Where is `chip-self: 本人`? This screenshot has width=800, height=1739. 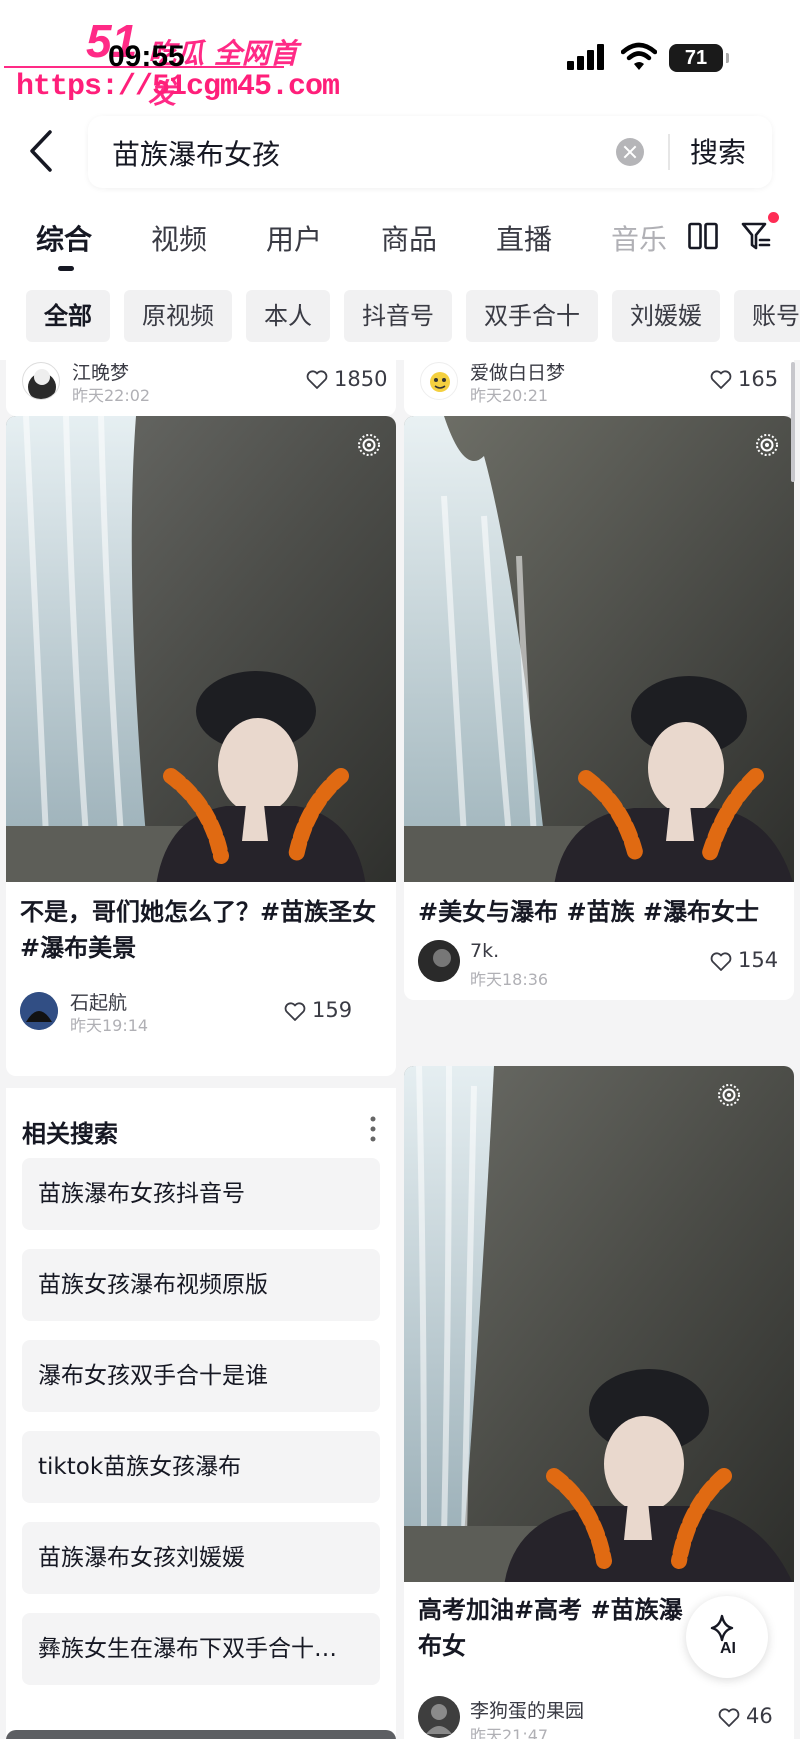 chip-self: 本人 is located at coordinates (288, 316).